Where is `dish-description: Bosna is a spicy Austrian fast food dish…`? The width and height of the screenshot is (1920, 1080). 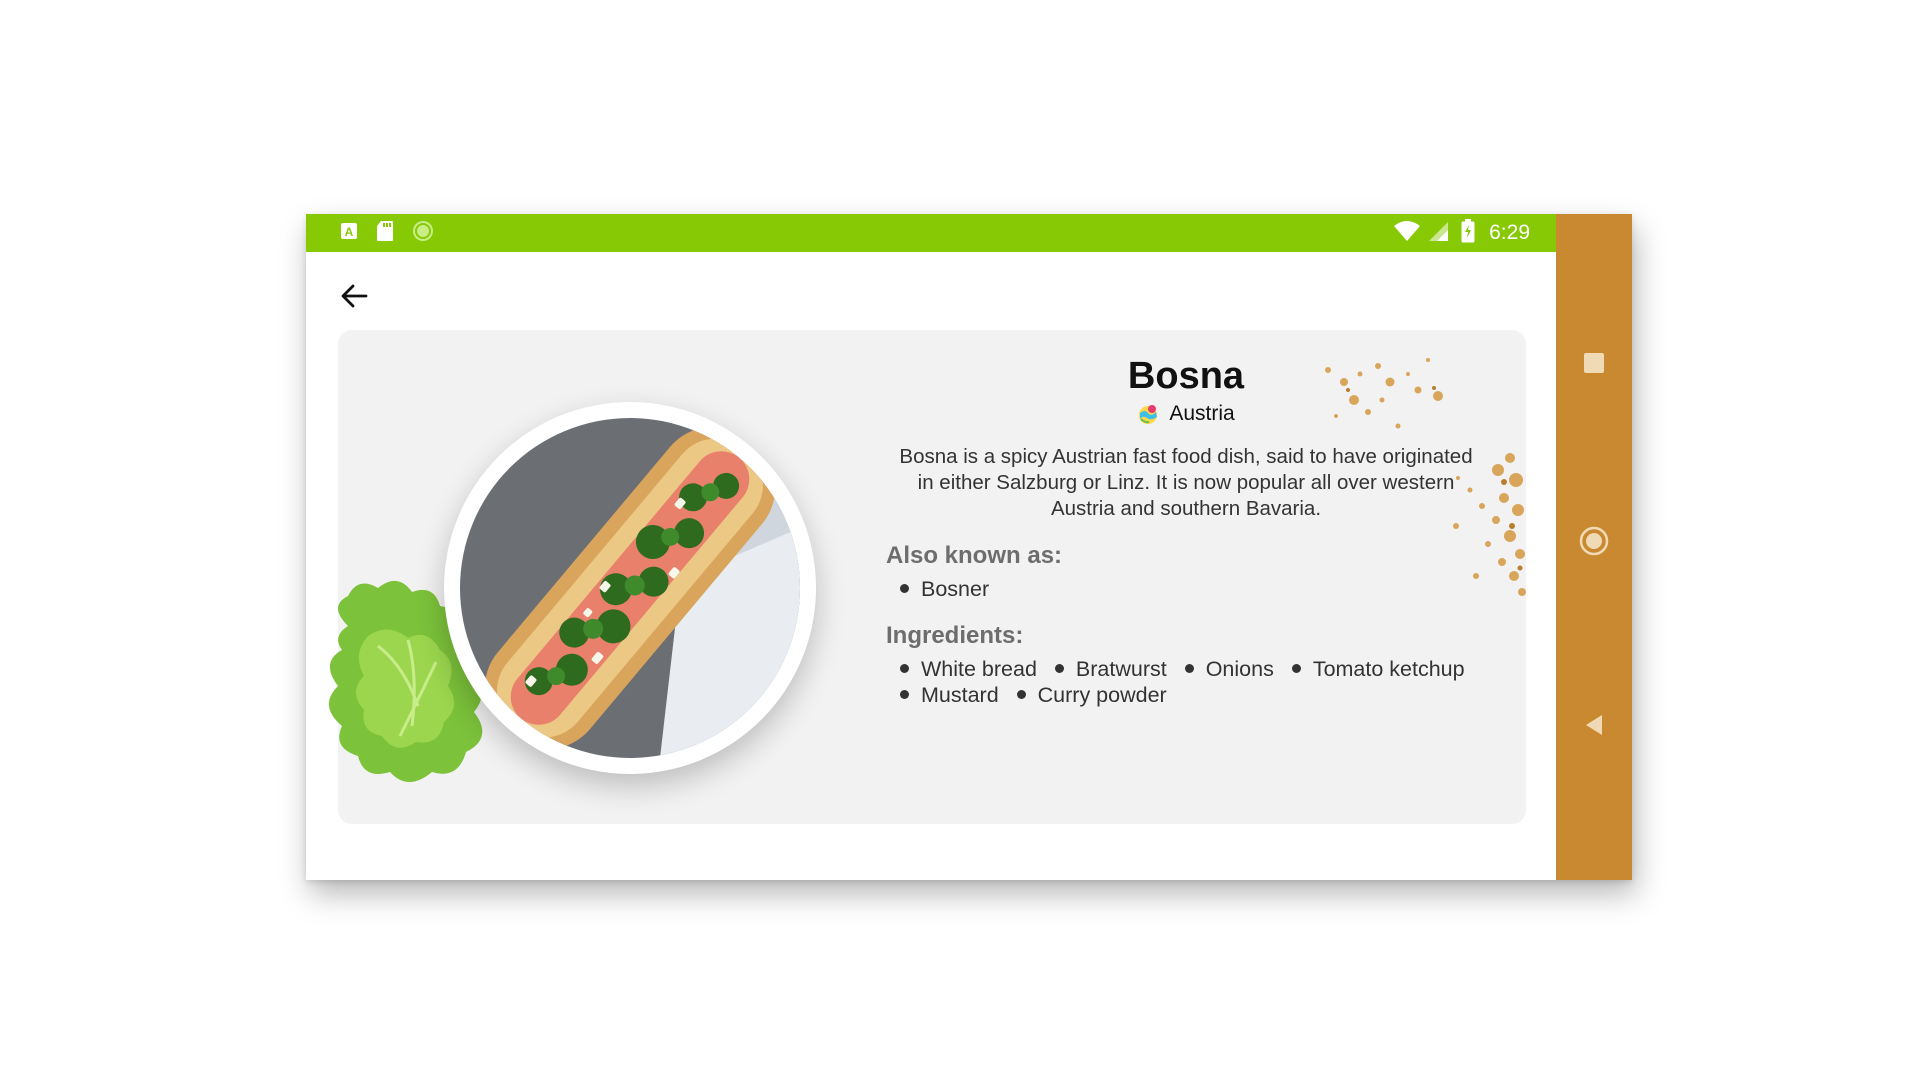
dish-description: Bosna is a spicy Austrian fast food dish… is located at coordinates (1186, 482).